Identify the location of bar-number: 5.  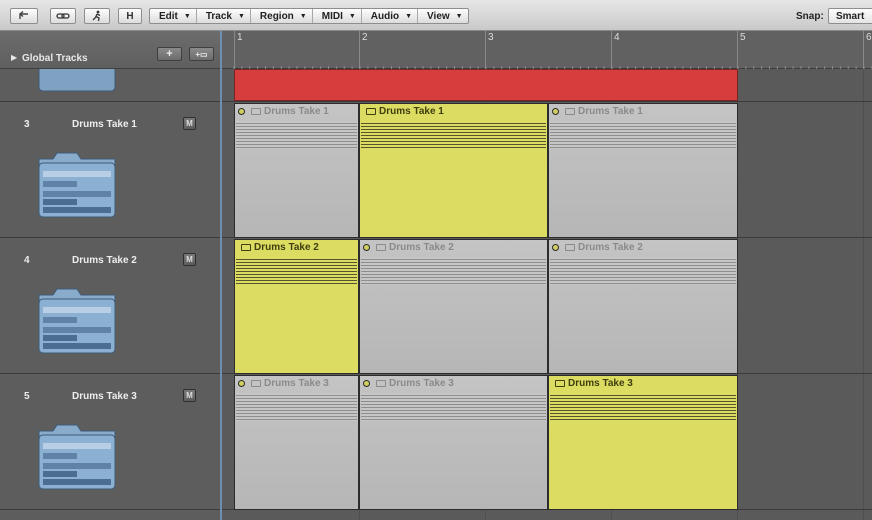
(743, 37).